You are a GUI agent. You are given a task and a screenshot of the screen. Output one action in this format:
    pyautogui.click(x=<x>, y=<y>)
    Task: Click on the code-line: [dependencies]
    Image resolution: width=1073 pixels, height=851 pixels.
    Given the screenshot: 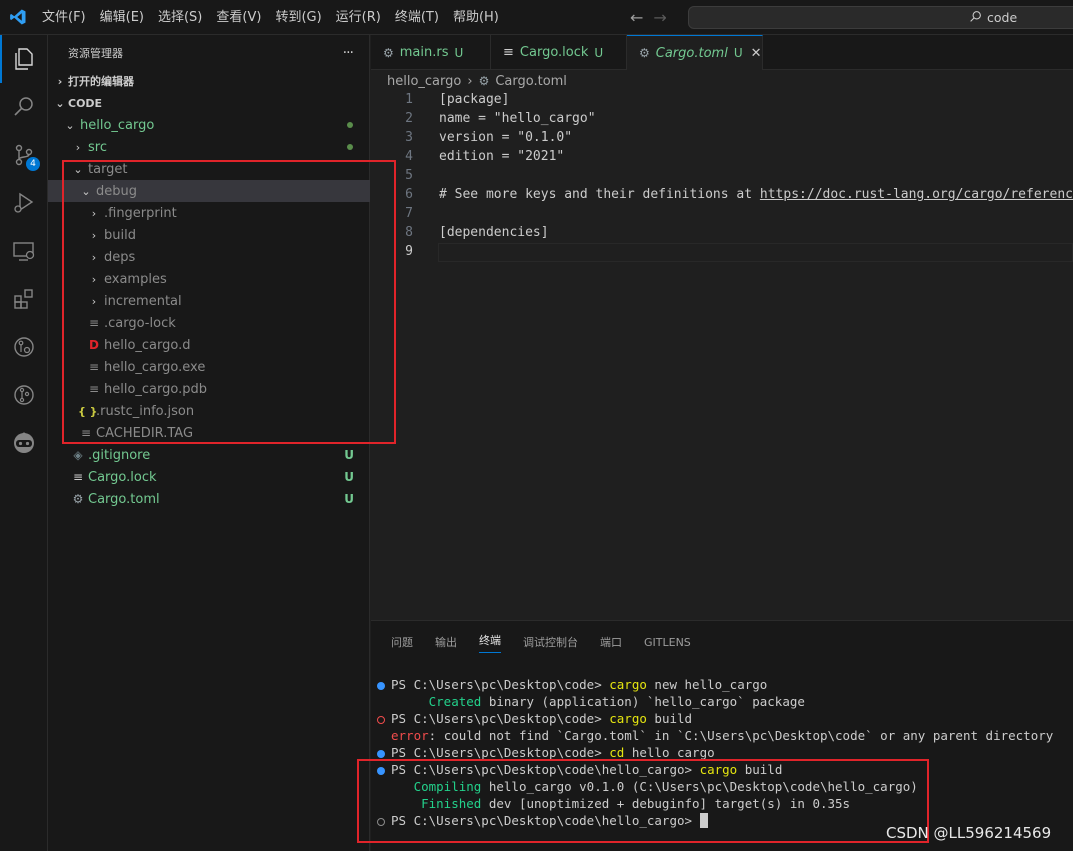 What is the action you would take?
    pyautogui.click(x=494, y=232)
    